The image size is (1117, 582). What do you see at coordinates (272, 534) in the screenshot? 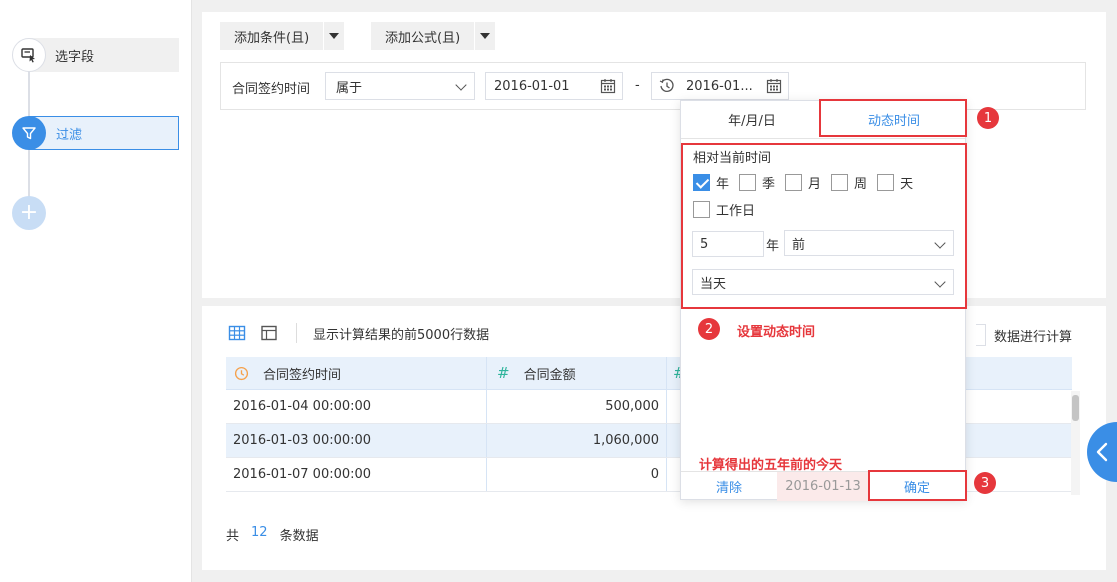
I see `row-count: 共 12 条数据` at bounding box center [272, 534].